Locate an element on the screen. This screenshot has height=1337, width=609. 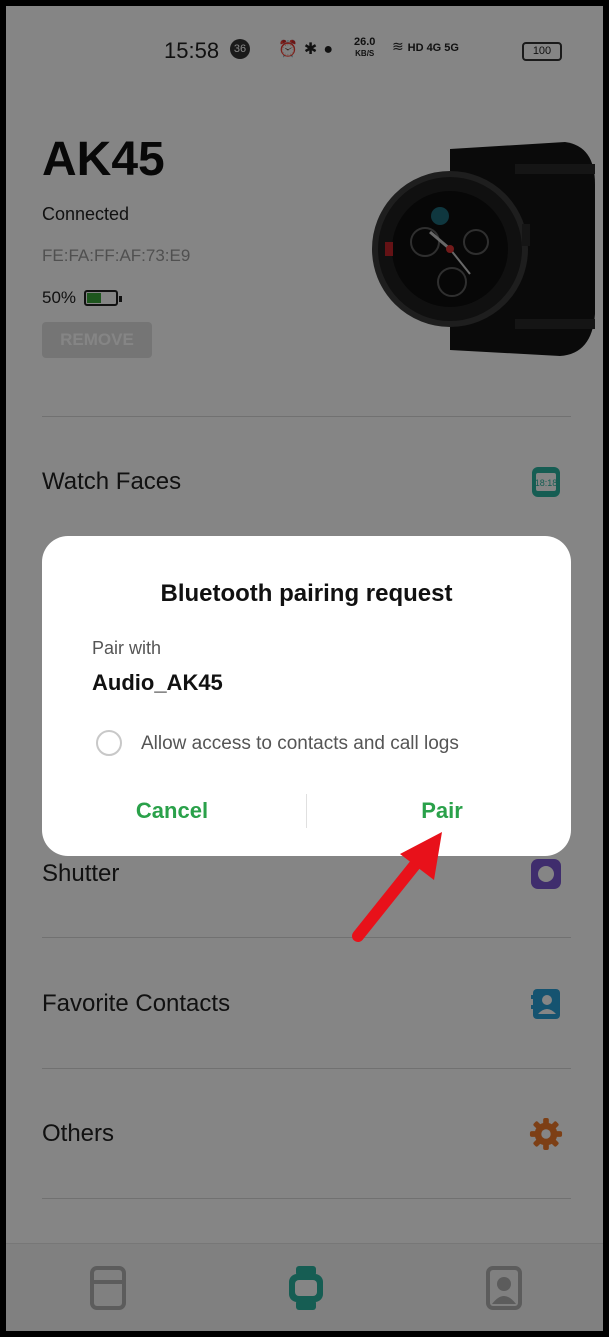
button-separator is located at coordinates (306, 811).